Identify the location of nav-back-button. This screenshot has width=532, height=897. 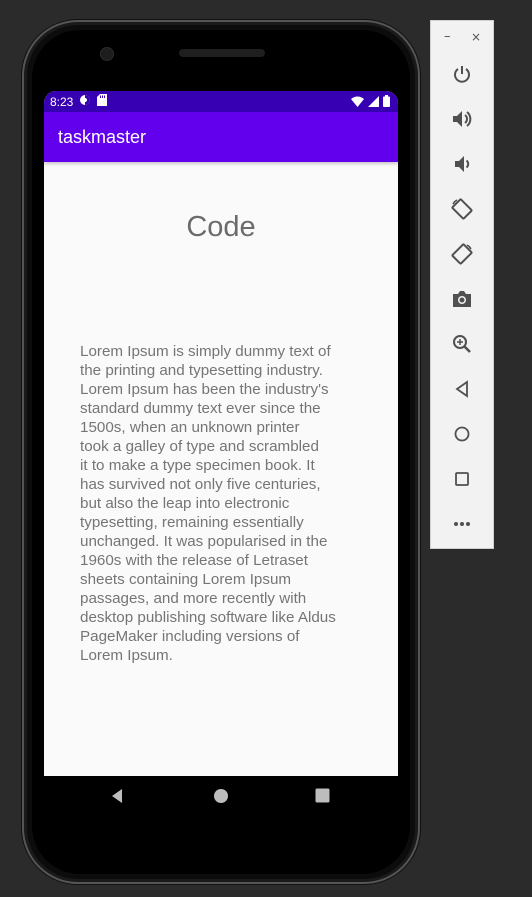
(117, 798).